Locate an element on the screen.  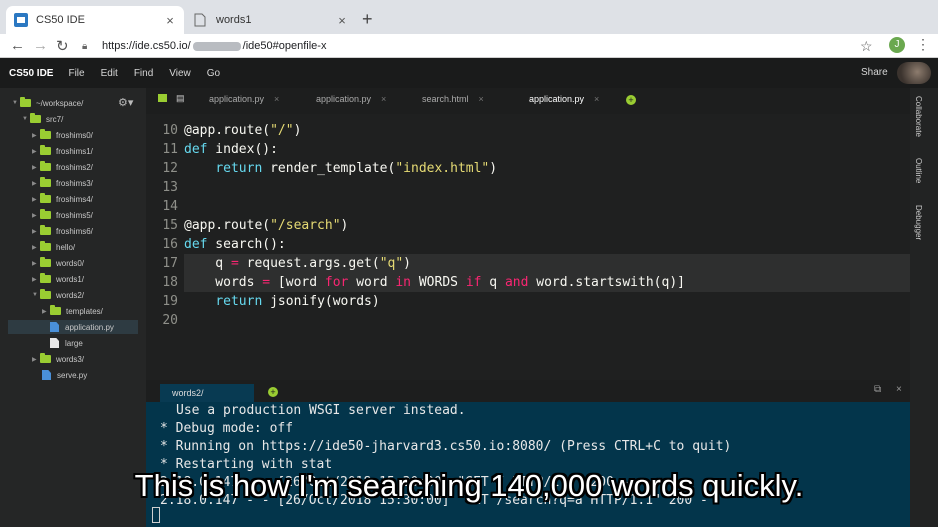
line-number: 11 is located at coordinates (170, 149).